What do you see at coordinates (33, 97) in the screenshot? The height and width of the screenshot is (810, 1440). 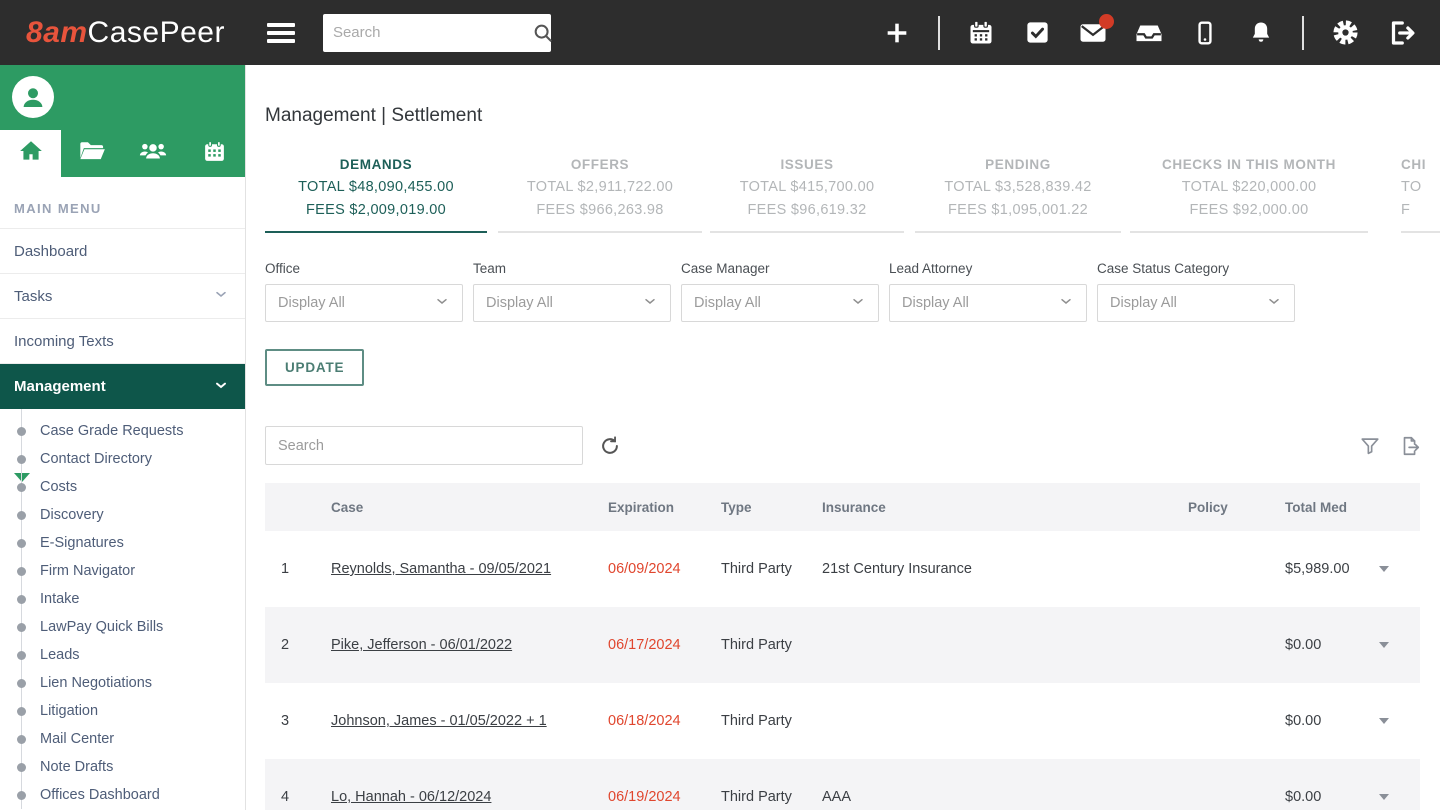 I see `user-avatar` at bounding box center [33, 97].